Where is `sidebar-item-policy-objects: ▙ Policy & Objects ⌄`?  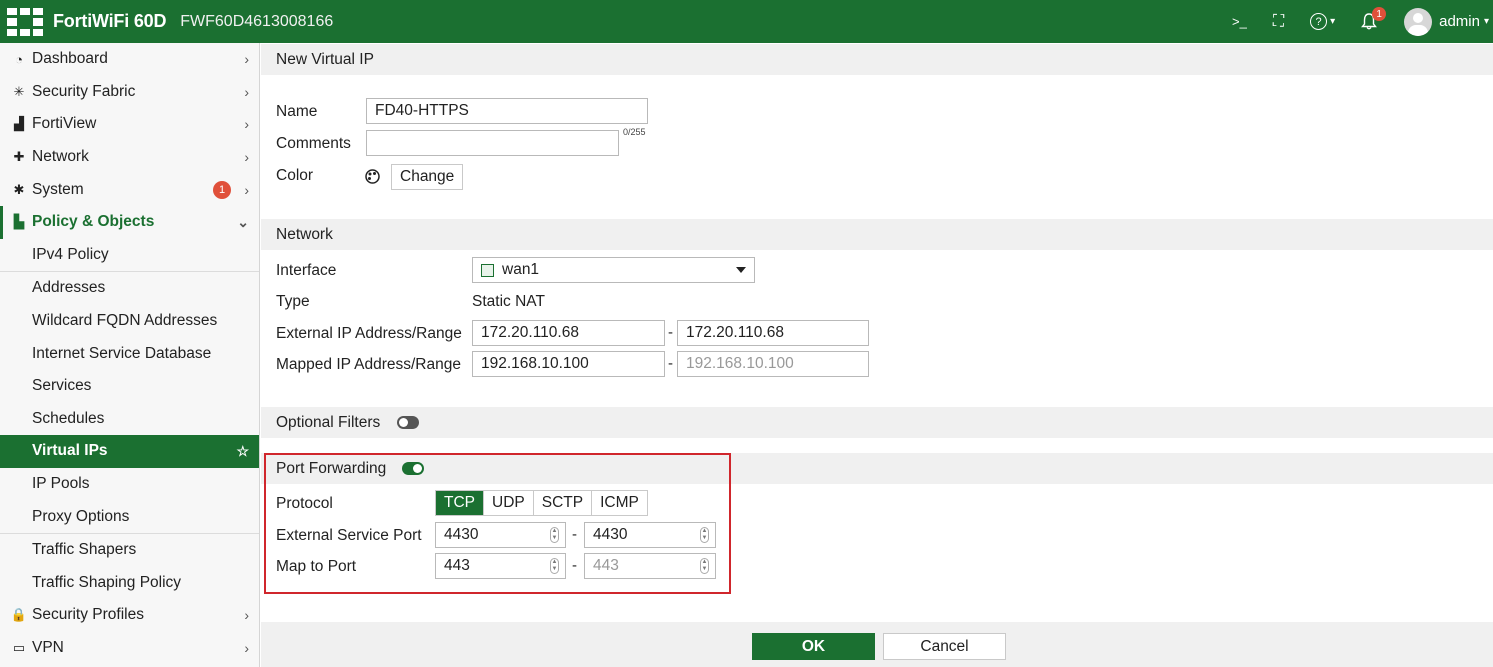
sidebar-item-policy-objects: ▙ Policy & Objects ⌄ is located at coordinates (129, 222).